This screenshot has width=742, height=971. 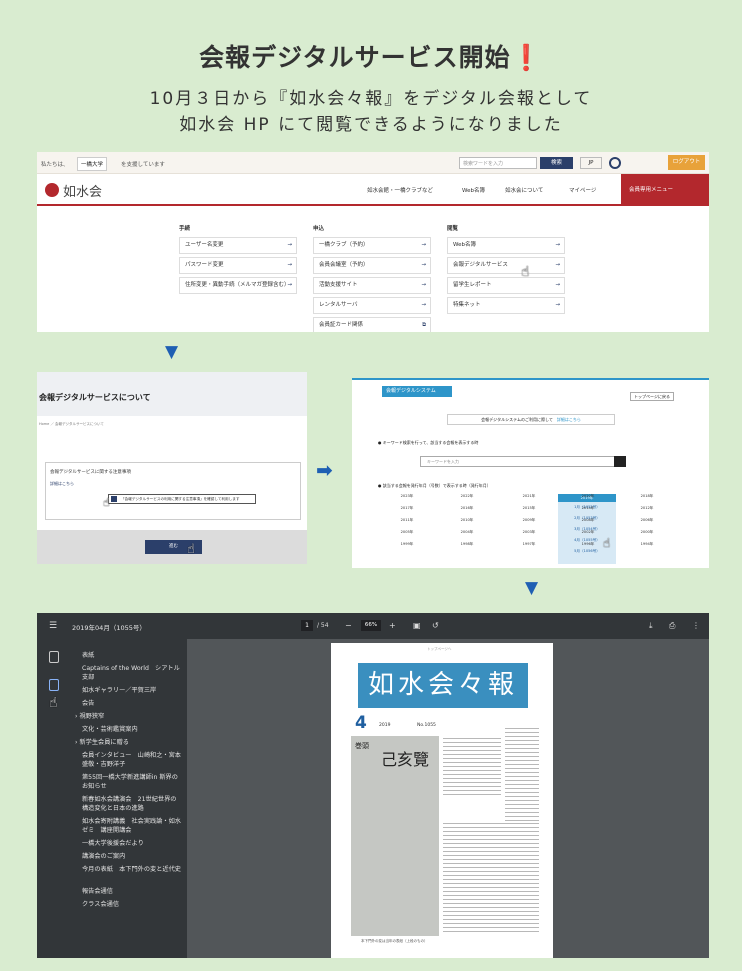 What do you see at coordinates (132, 673) in the screenshot?
I see `outline-item: Captains of the World シアトル支部` at bounding box center [132, 673].